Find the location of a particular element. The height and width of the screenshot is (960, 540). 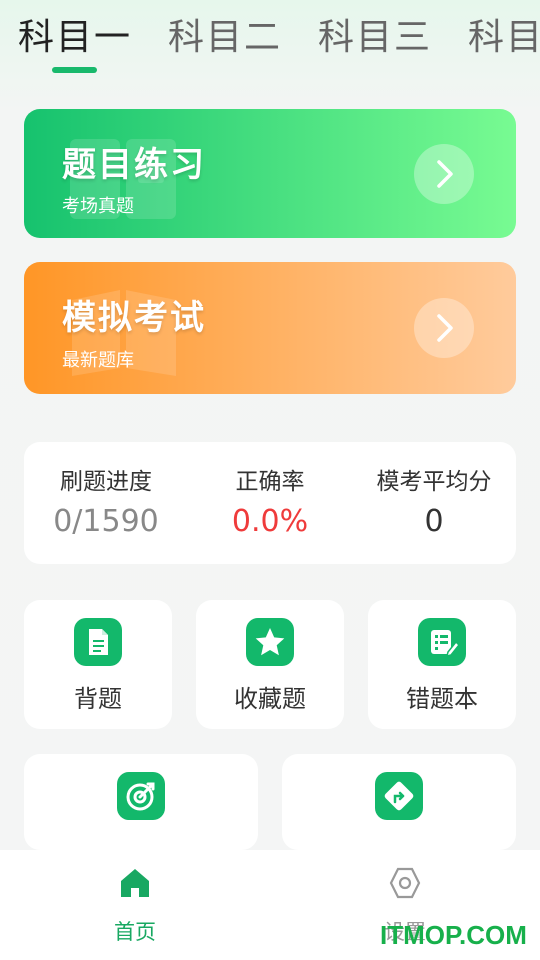

memorize-tile: 背题 is located at coordinates (98, 664).